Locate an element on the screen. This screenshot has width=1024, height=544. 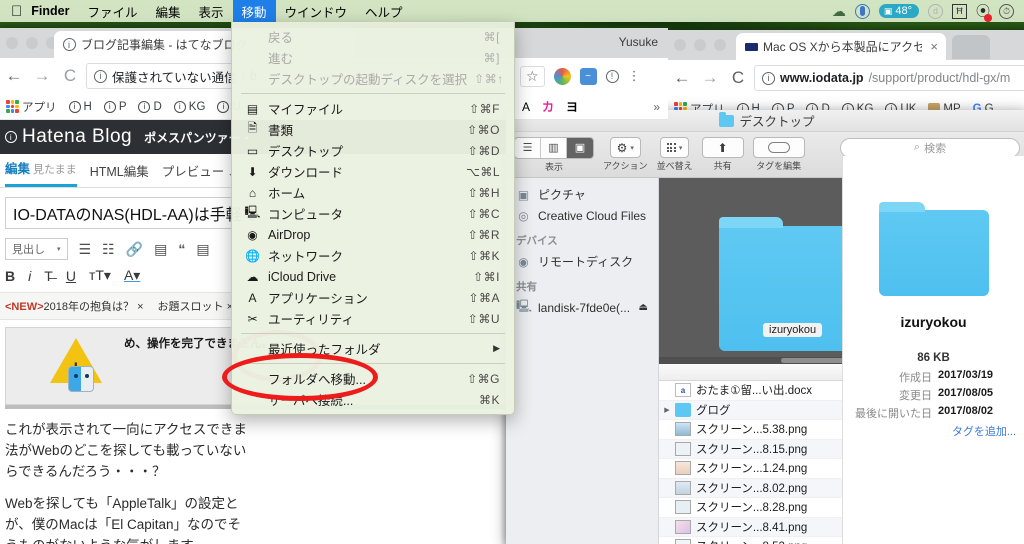
column-view-icon: ▥ is located at coordinates (554, 147).